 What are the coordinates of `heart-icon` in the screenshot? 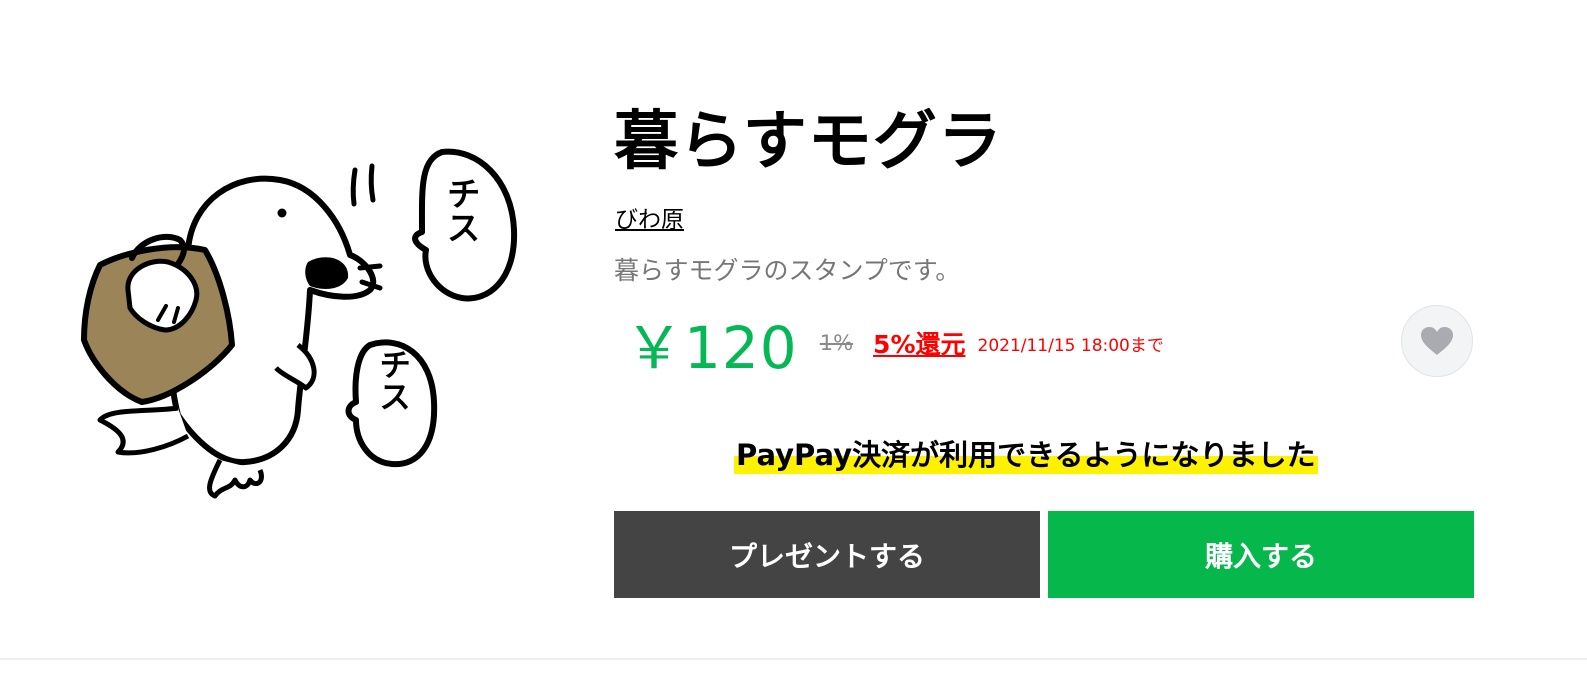 It's located at (1437, 341).